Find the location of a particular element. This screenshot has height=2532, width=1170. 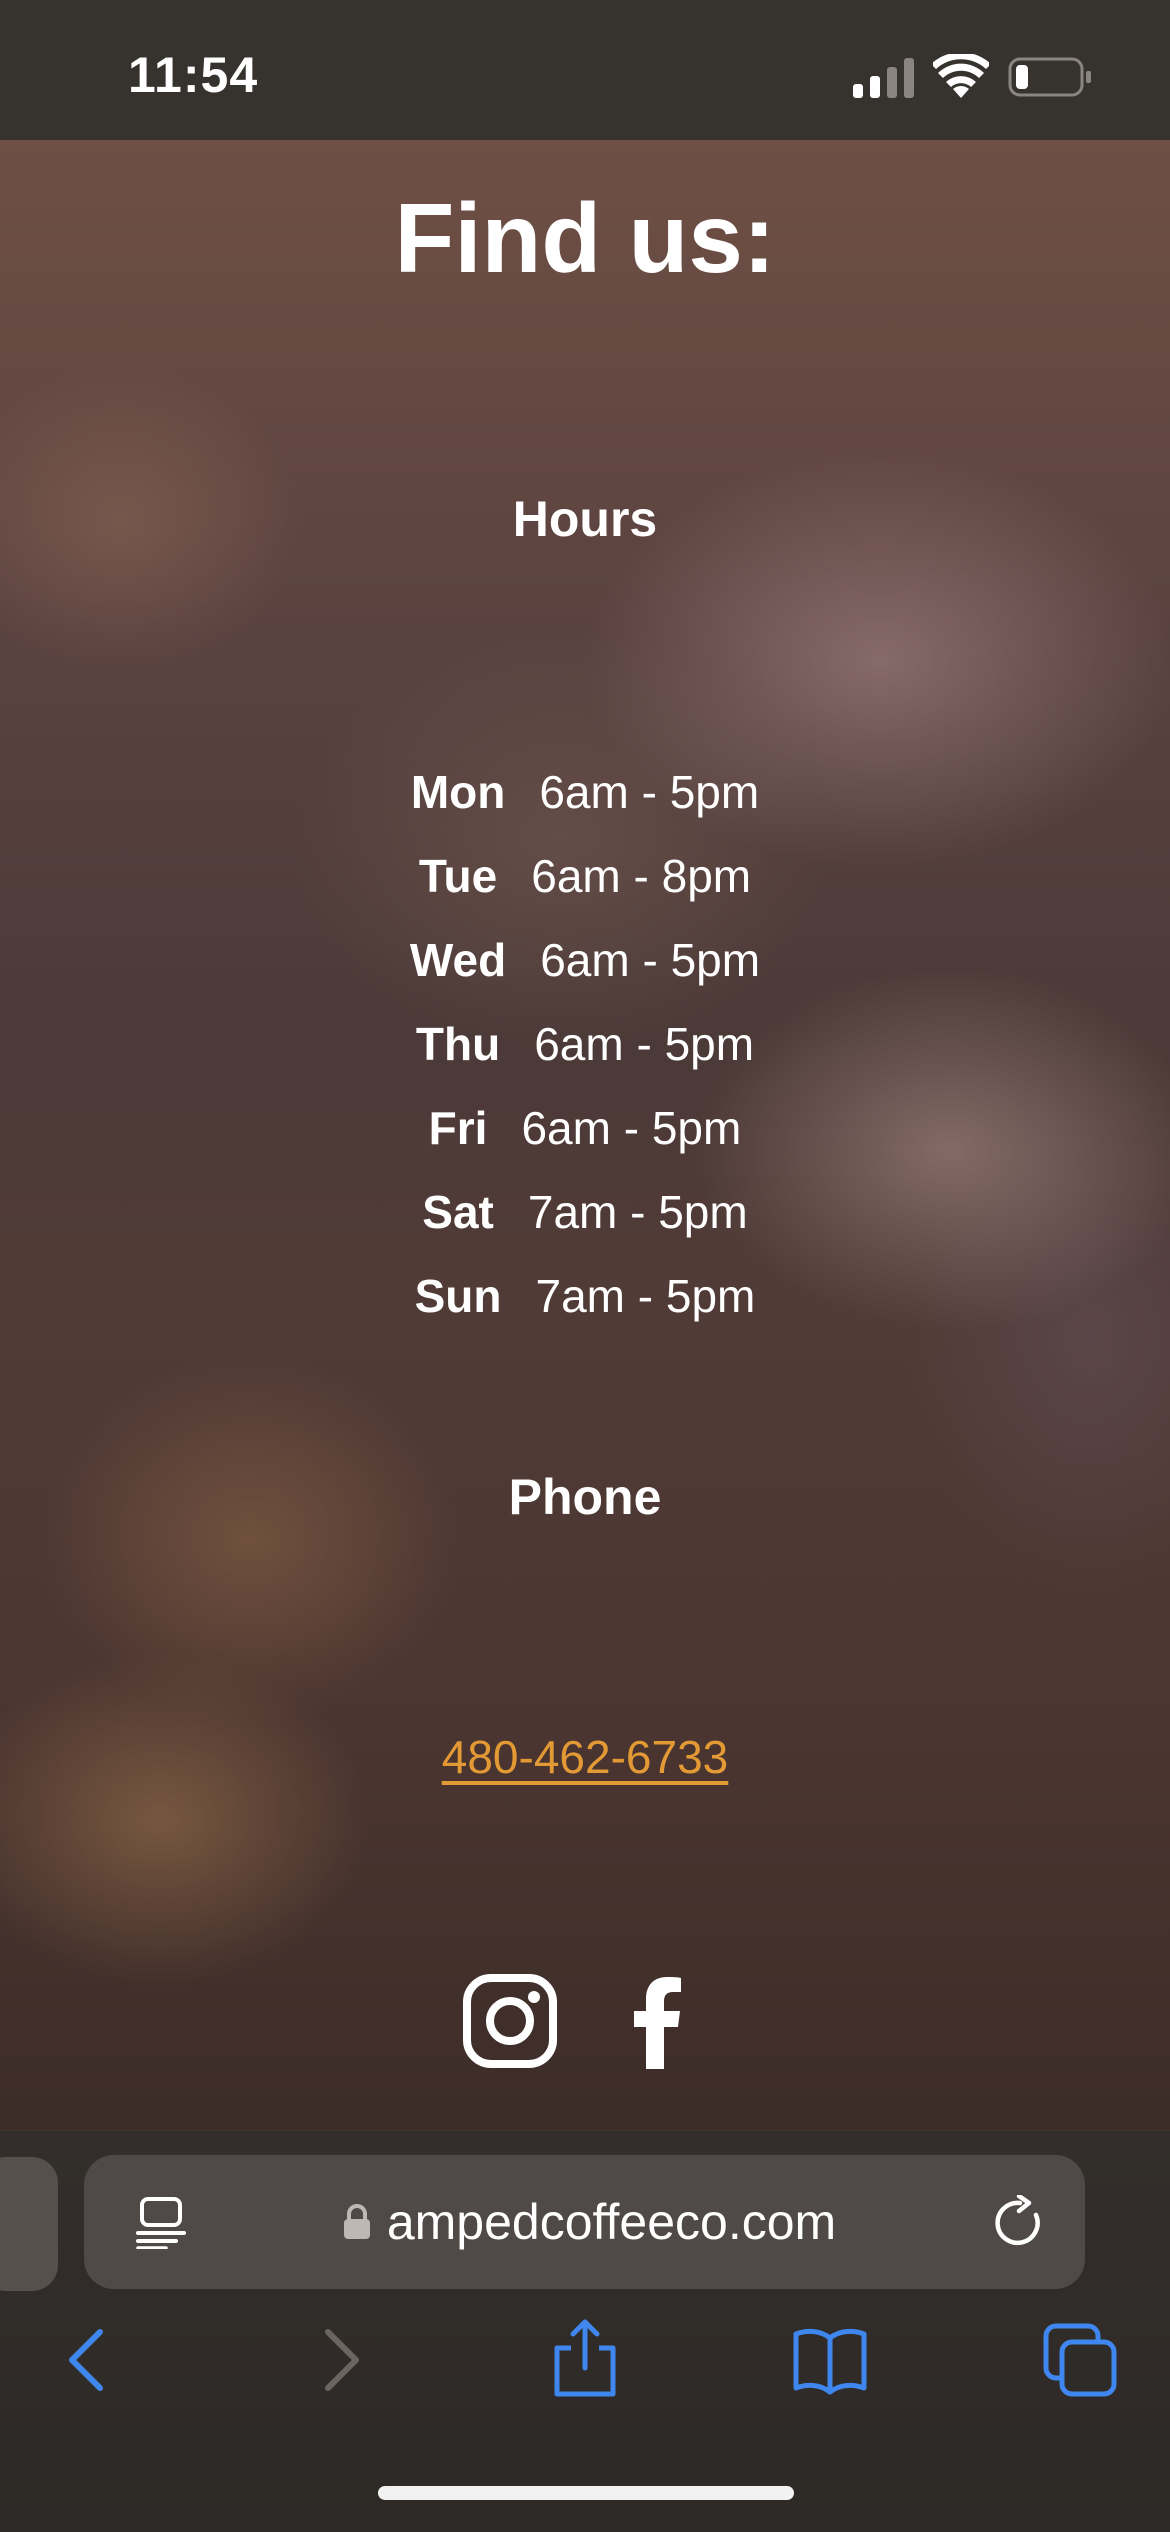

bookmarks-icon is located at coordinates (830, 2360).